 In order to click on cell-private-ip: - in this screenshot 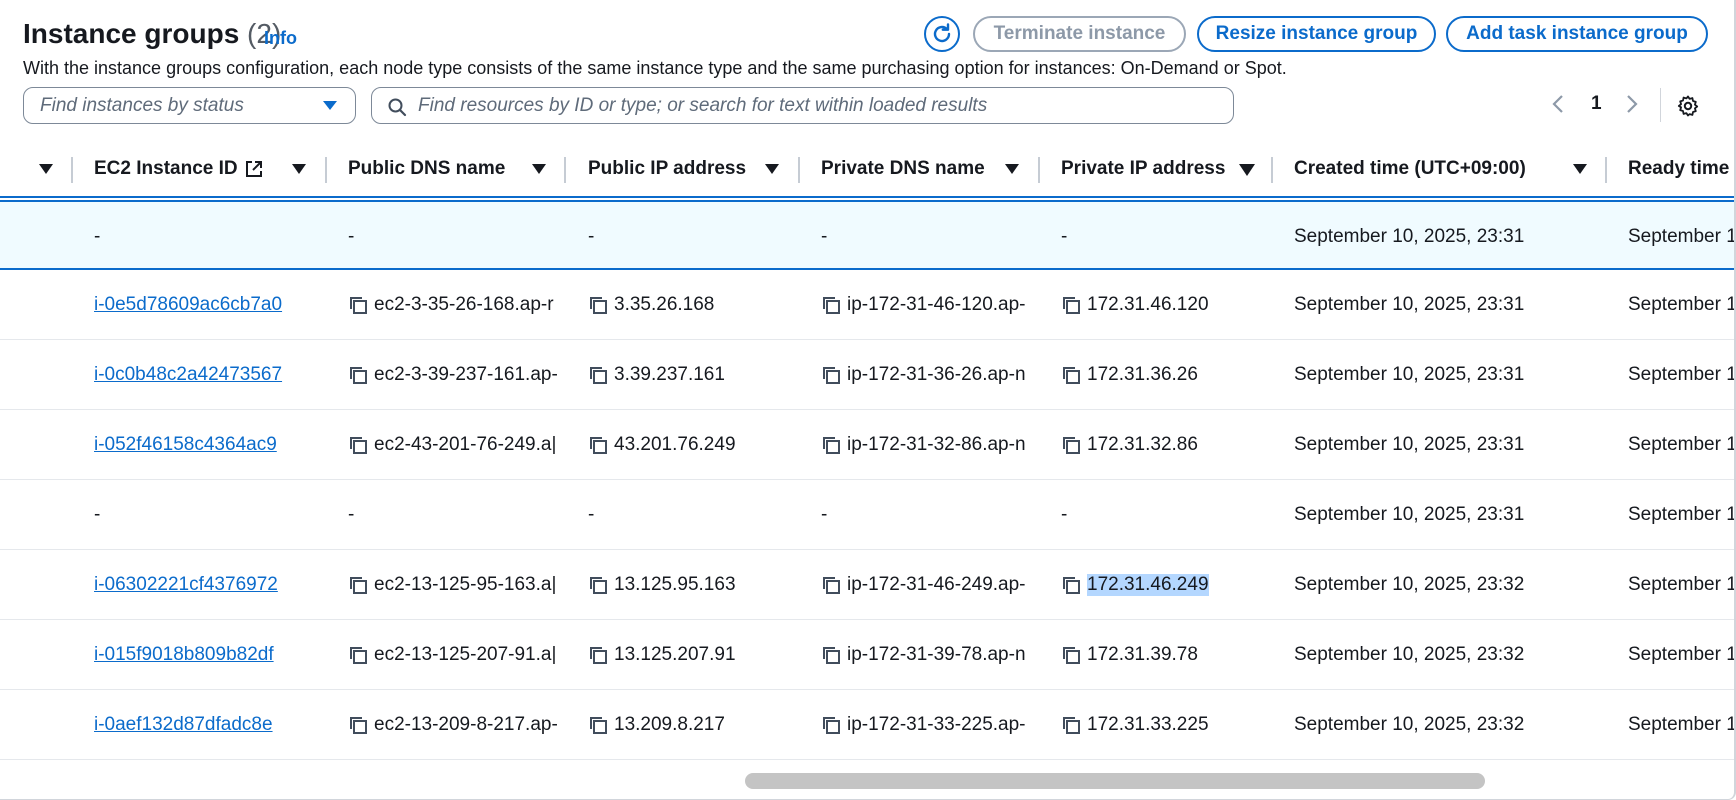, I will do `click(1163, 237)`.